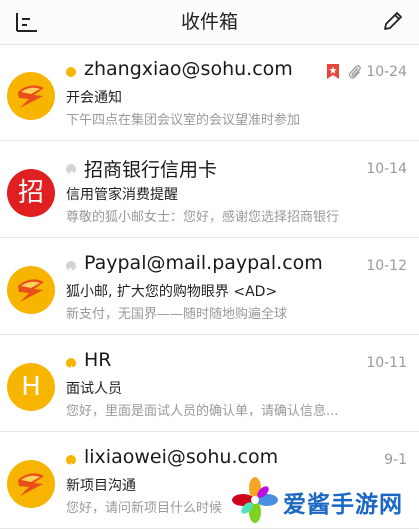  What do you see at coordinates (181, 457) in the screenshot?
I see `sender-name: lixiaowei@sohu.com` at bounding box center [181, 457].